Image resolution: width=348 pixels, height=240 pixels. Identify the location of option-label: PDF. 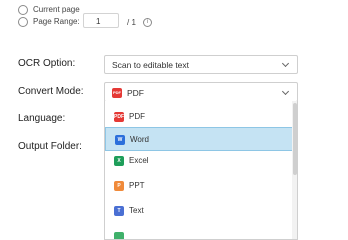
(137, 116).